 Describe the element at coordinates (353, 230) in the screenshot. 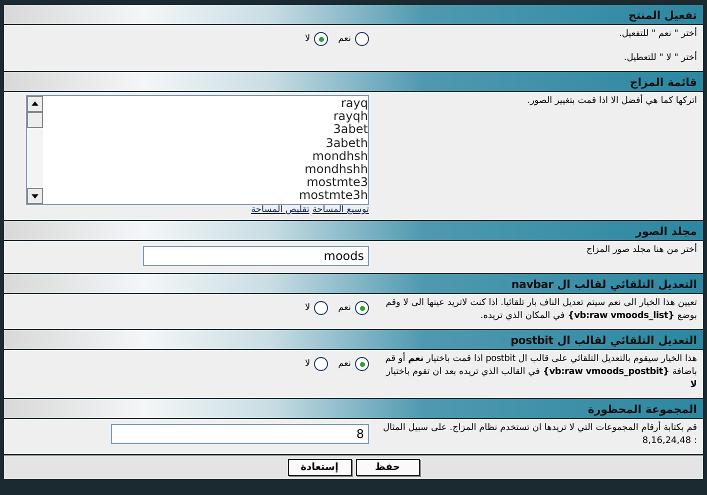

I see `section-header: مجلد الصور` at that location.